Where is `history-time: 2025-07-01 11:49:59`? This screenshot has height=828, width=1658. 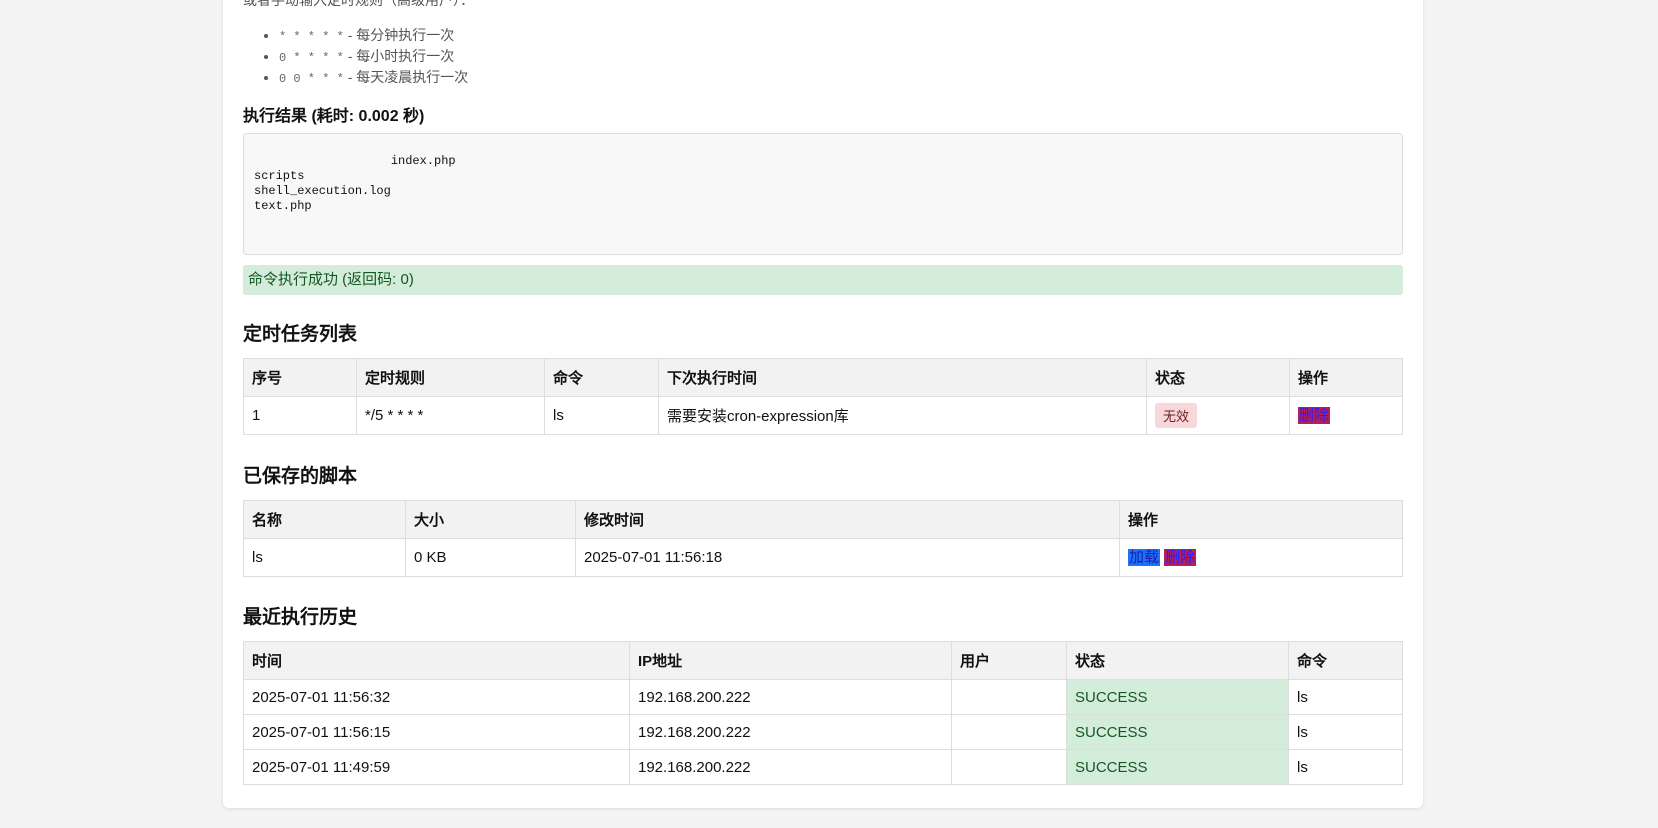 history-time: 2025-07-01 11:49:59 is located at coordinates (436, 767).